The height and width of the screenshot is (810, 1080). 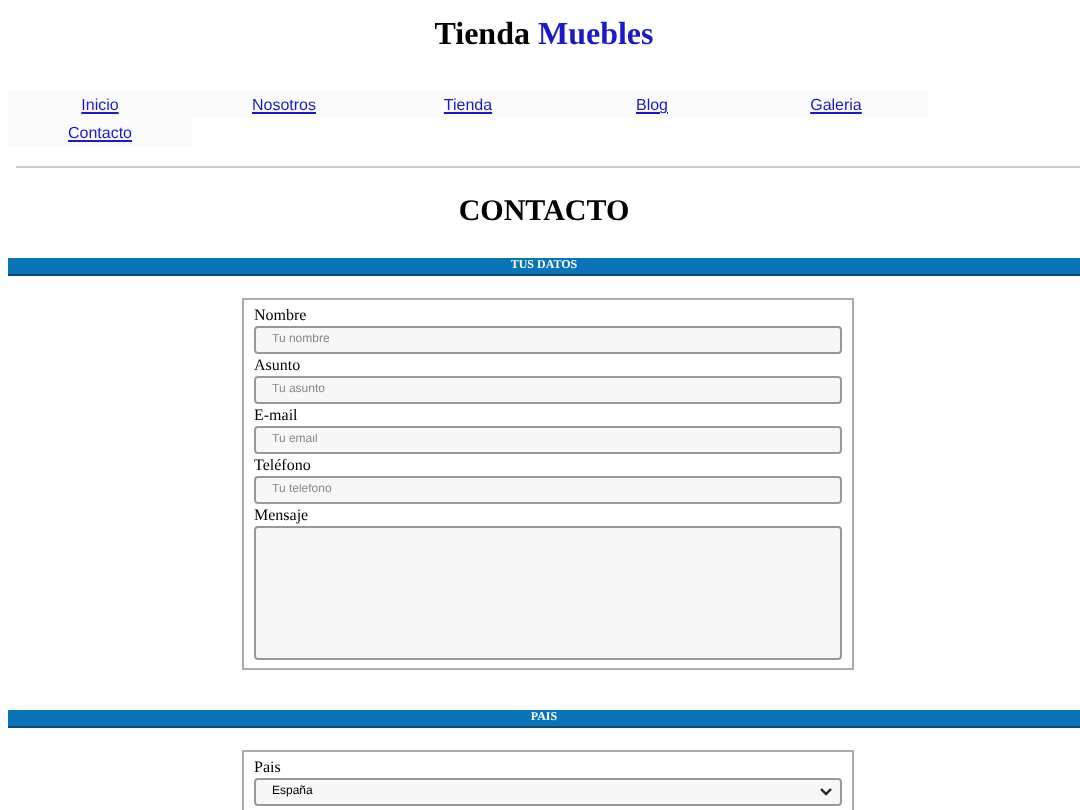 I want to click on site-title: Tienda Muebles, so click(x=544, y=36).